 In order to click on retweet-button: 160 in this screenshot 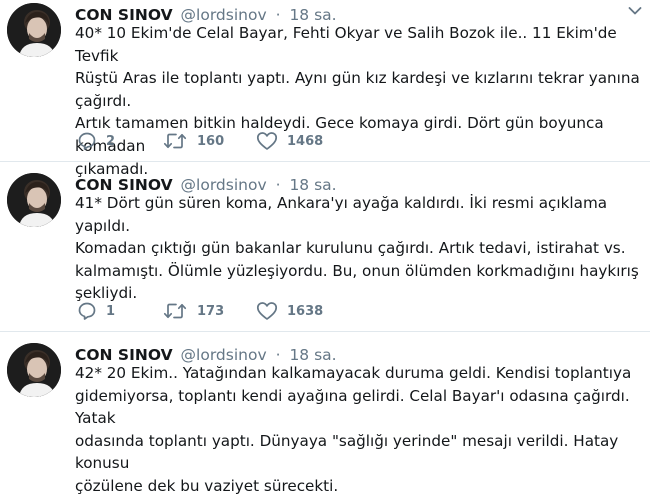, I will do `click(203, 141)`.